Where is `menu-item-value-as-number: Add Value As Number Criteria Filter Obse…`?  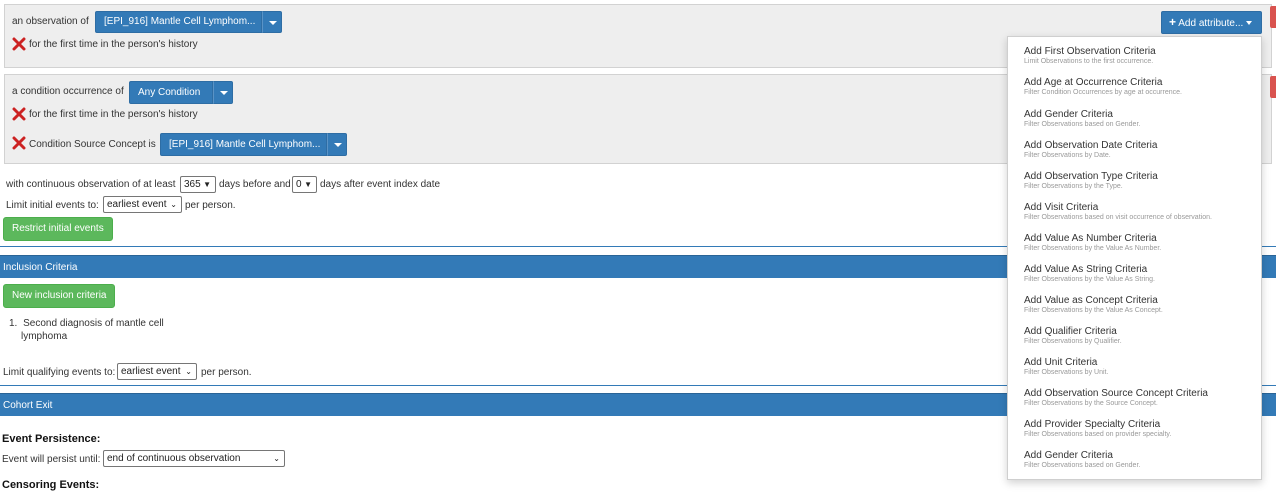 menu-item-value-as-number: Add Value As Number Criteria Filter Obse… is located at coordinates (1092, 242).